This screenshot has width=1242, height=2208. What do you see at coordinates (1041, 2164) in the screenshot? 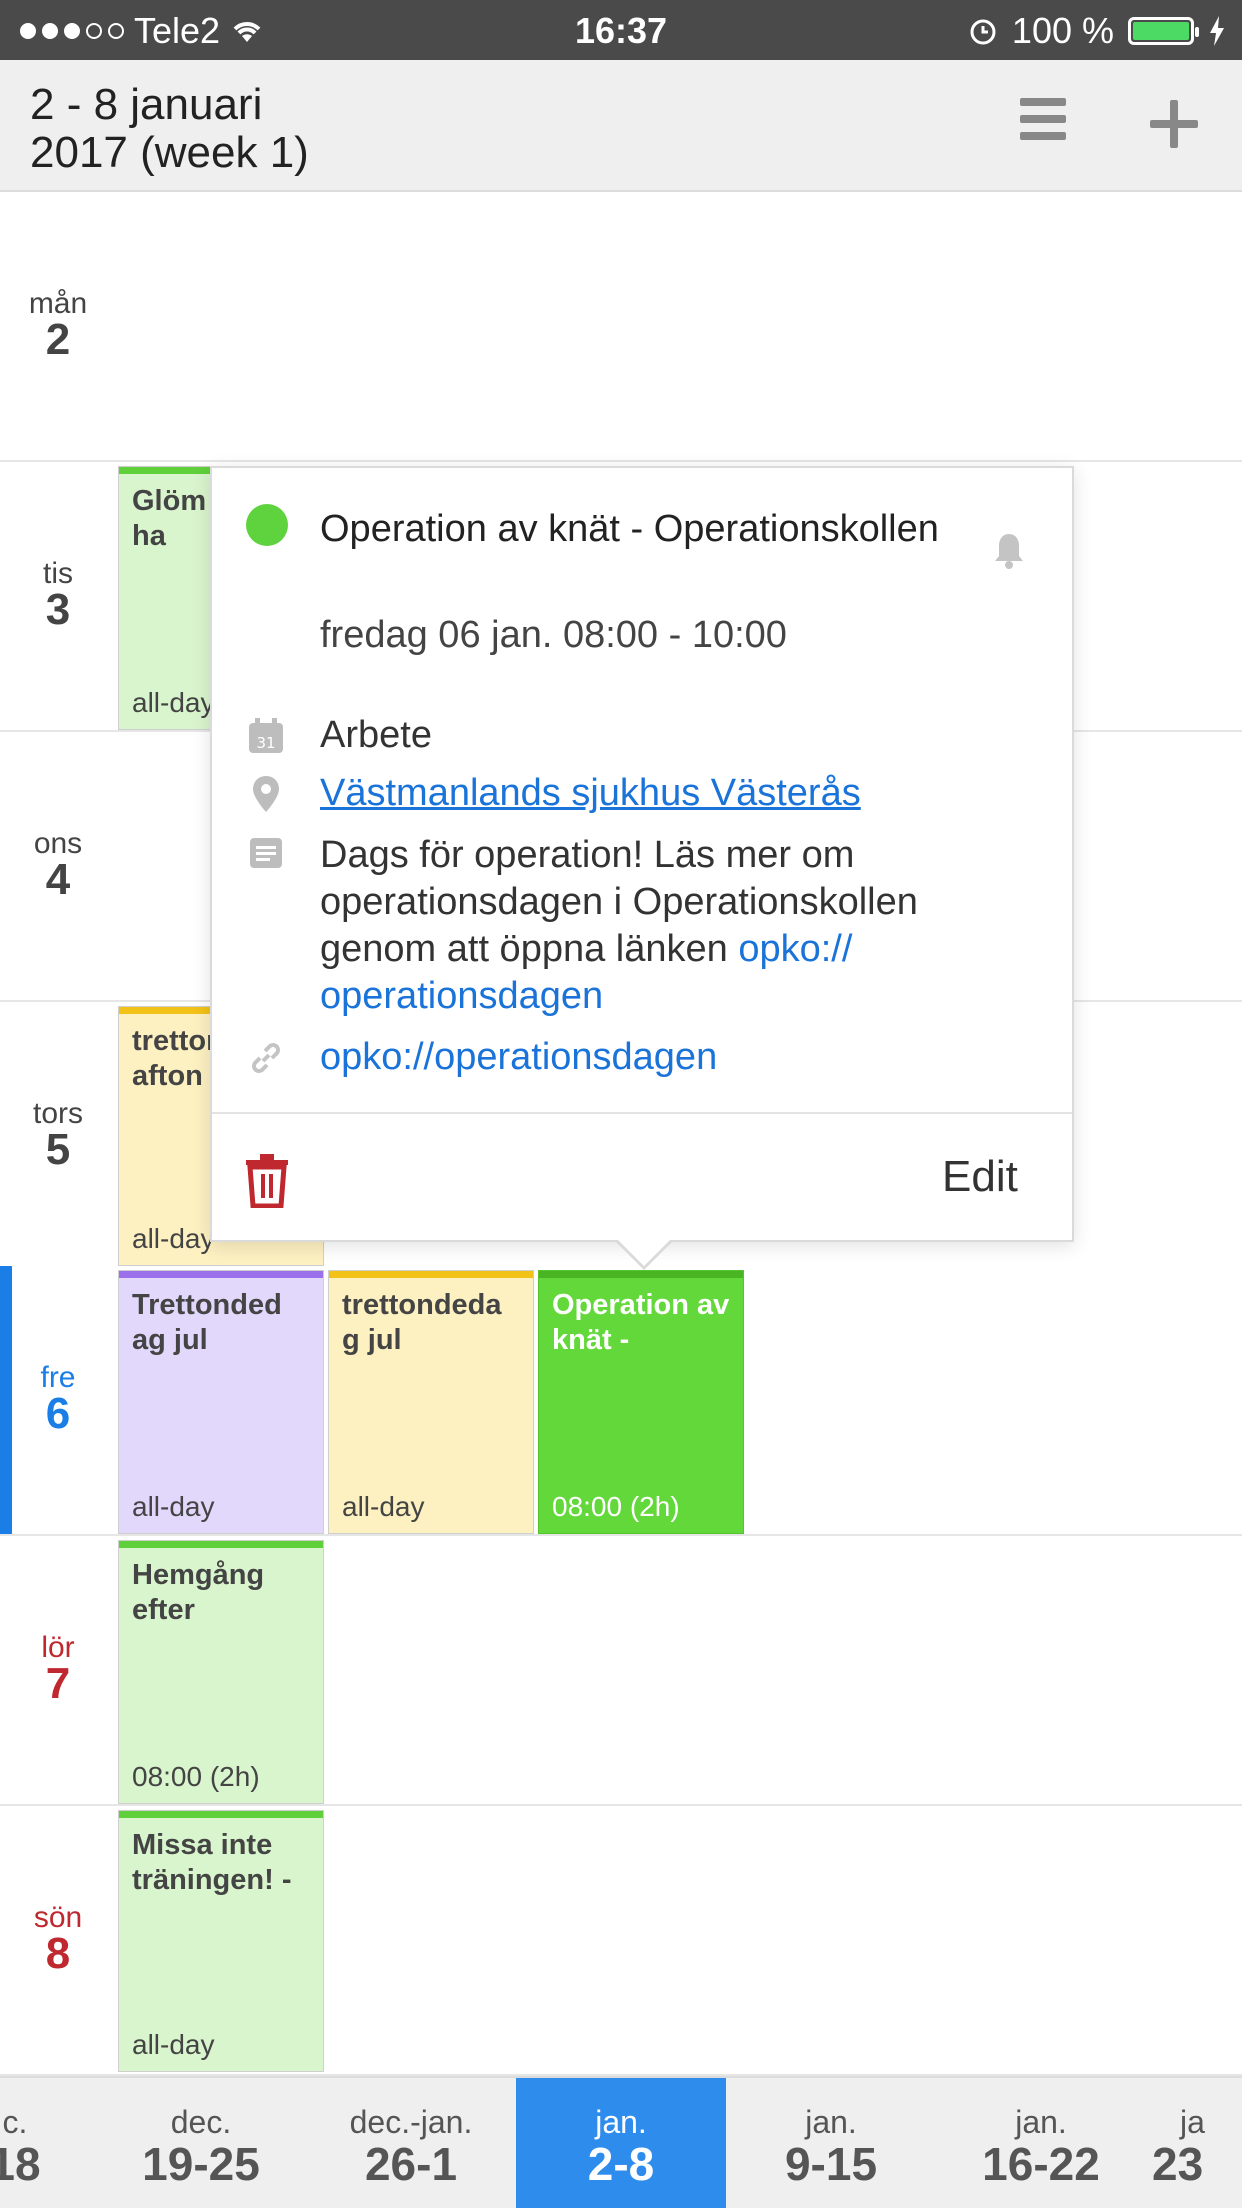
I see `week-range: 16-22` at bounding box center [1041, 2164].